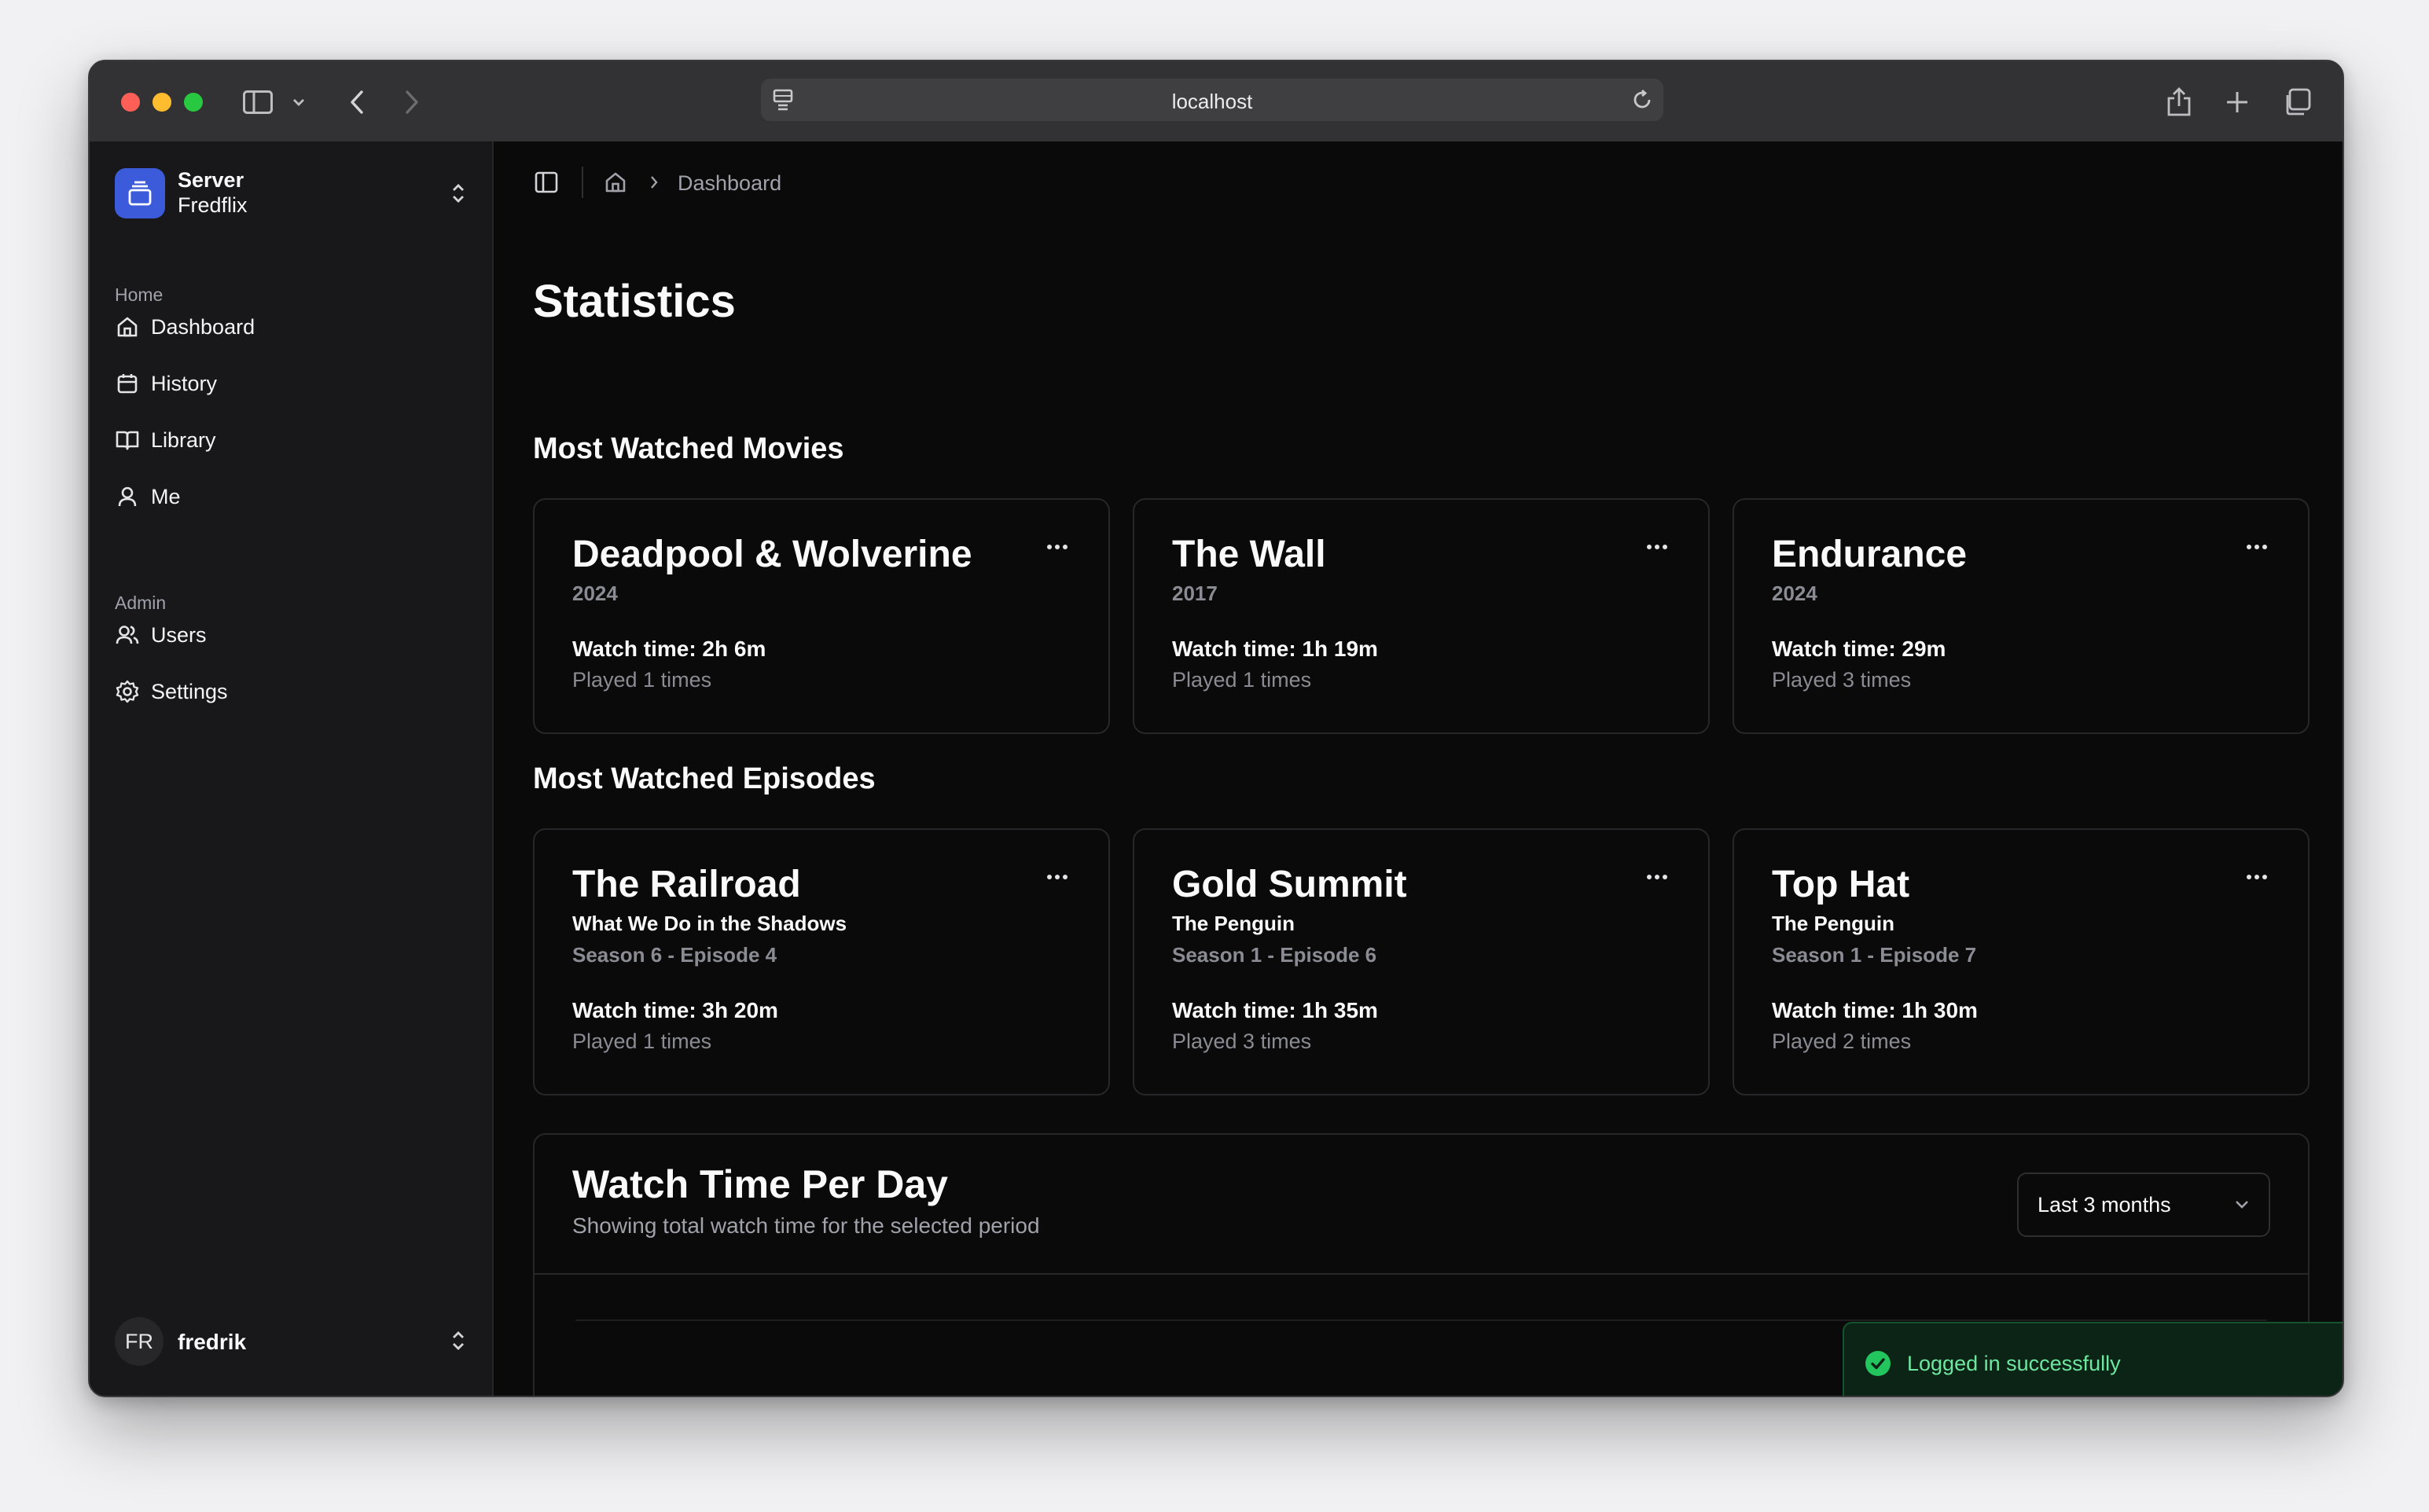 The width and height of the screenshot is (2429, 1512). I want to click on sidebar-item-label: Users, so click(179, 635).